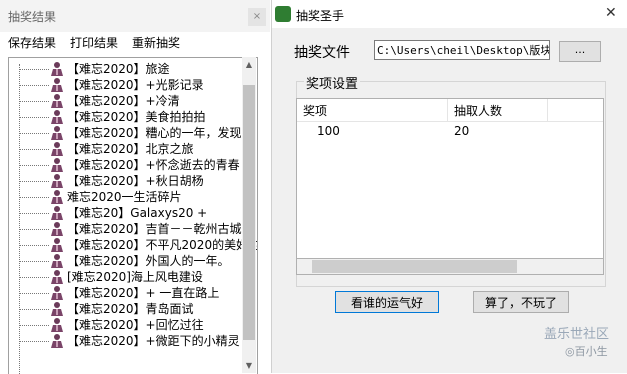  I want to click on list-item-label: 【难忘2020】+微距下的小精灵, so click(153, 341).